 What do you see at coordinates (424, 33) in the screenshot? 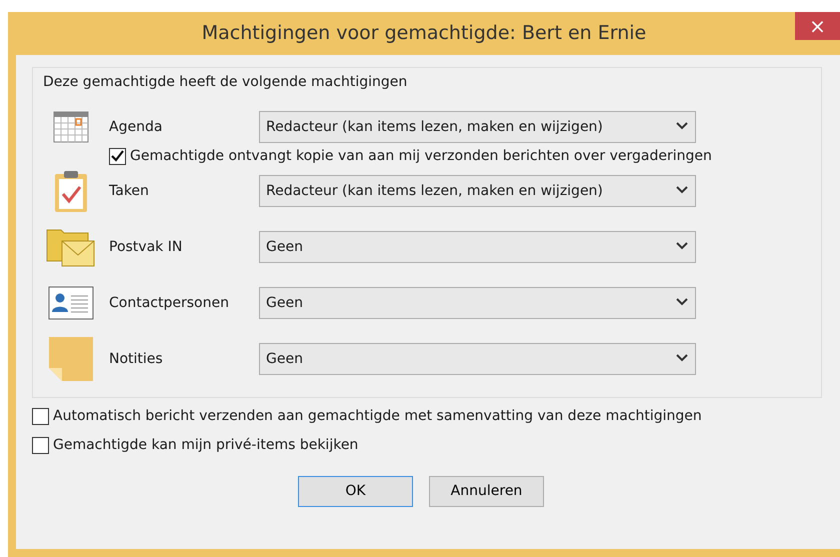
I see `window-title: Machtigingen voor gemachtigde: Bert en Ernie` at bounding box center [424, 33].